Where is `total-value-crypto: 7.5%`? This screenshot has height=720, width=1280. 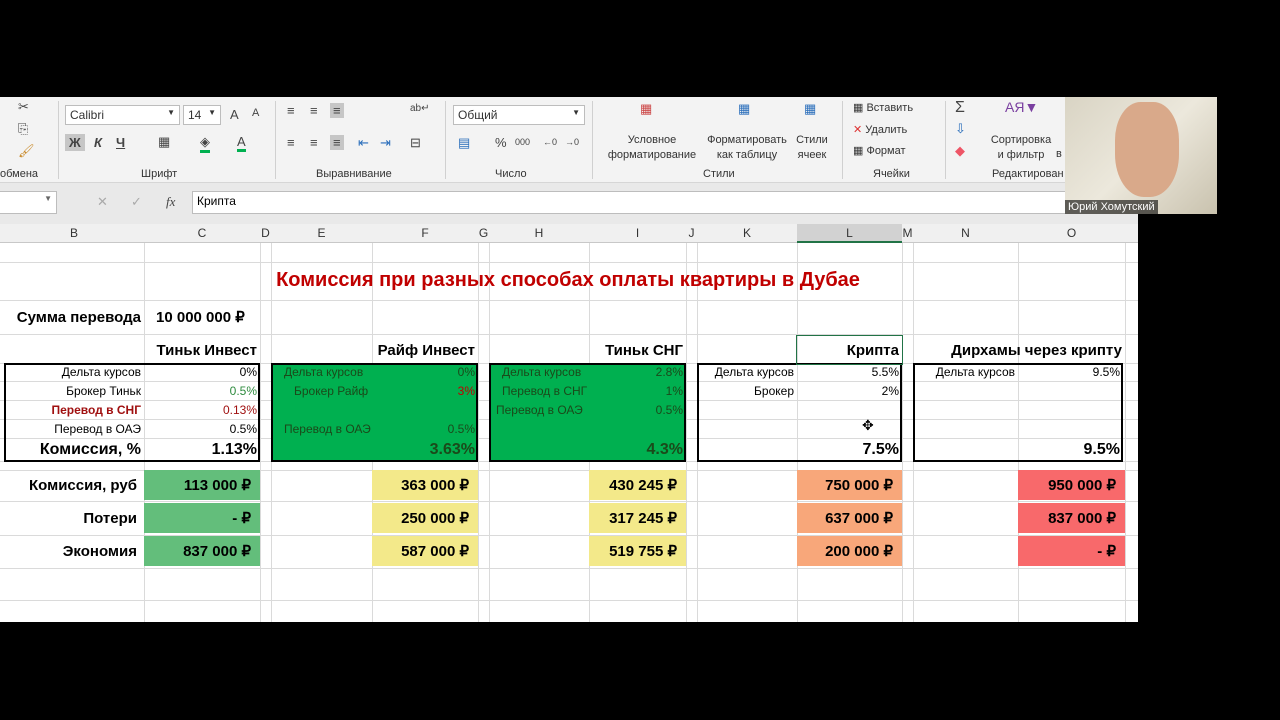
total-value-crypto: 7.5% is located at coordinates (849, 449).